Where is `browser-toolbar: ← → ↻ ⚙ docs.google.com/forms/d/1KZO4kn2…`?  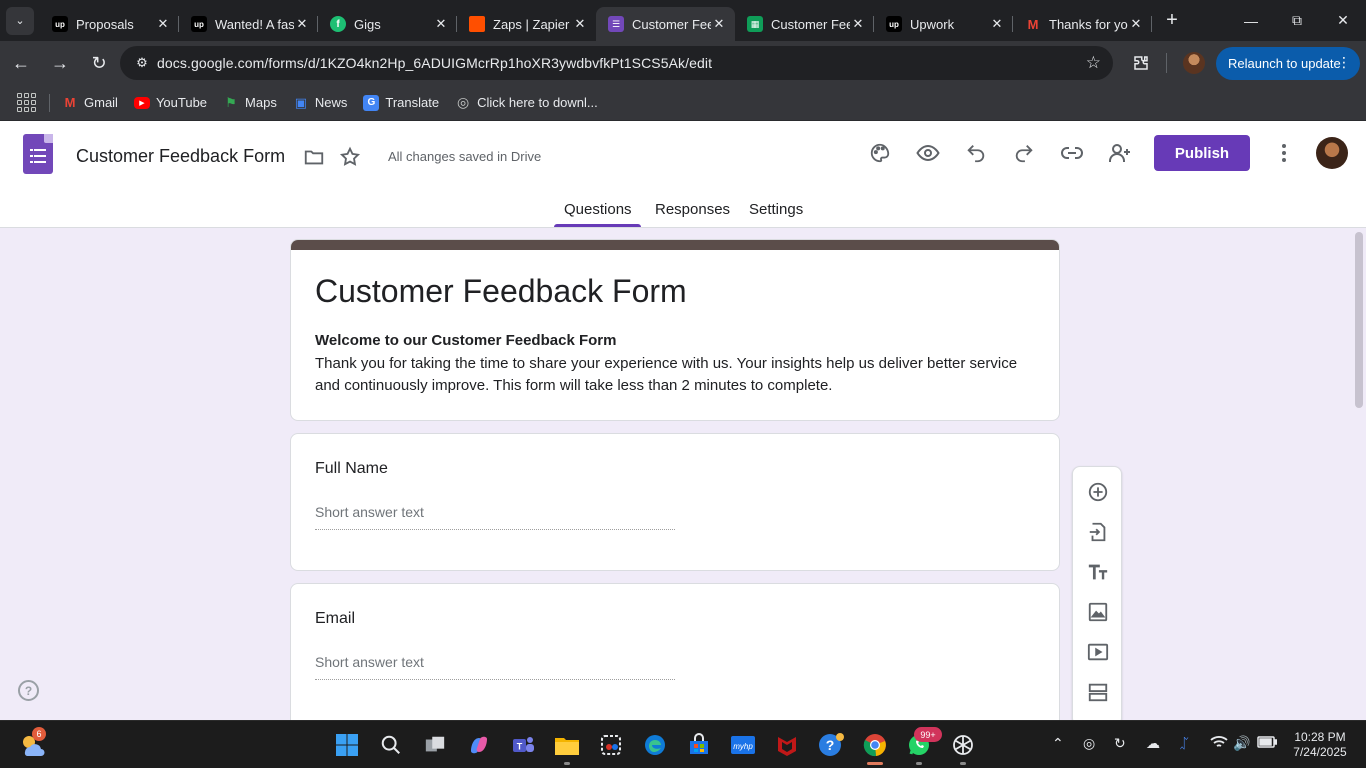 browser-toolbar: ← → ↻ ⚙ docs.google.com/forms/d/1KZO4kn2… is located at coordinates (683, 63).